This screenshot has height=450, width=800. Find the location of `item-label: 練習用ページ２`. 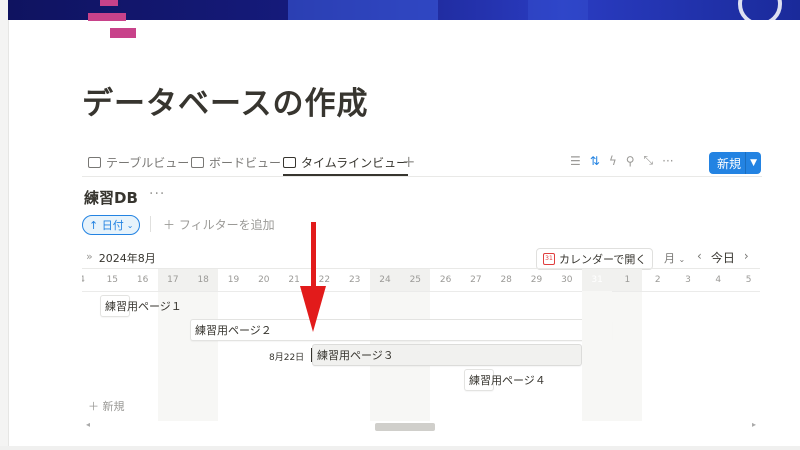

item-label: 練習用ページ２ is located at coordinates (233, 330).